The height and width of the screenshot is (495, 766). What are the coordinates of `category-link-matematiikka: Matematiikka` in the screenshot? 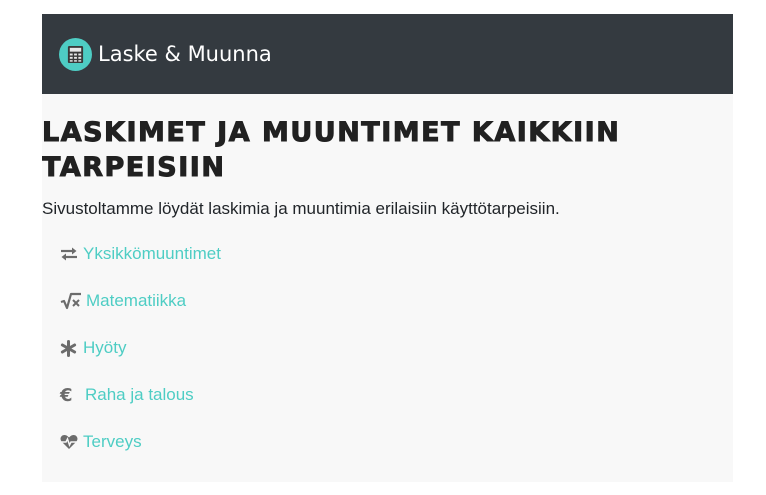 It's located at (136, 301).